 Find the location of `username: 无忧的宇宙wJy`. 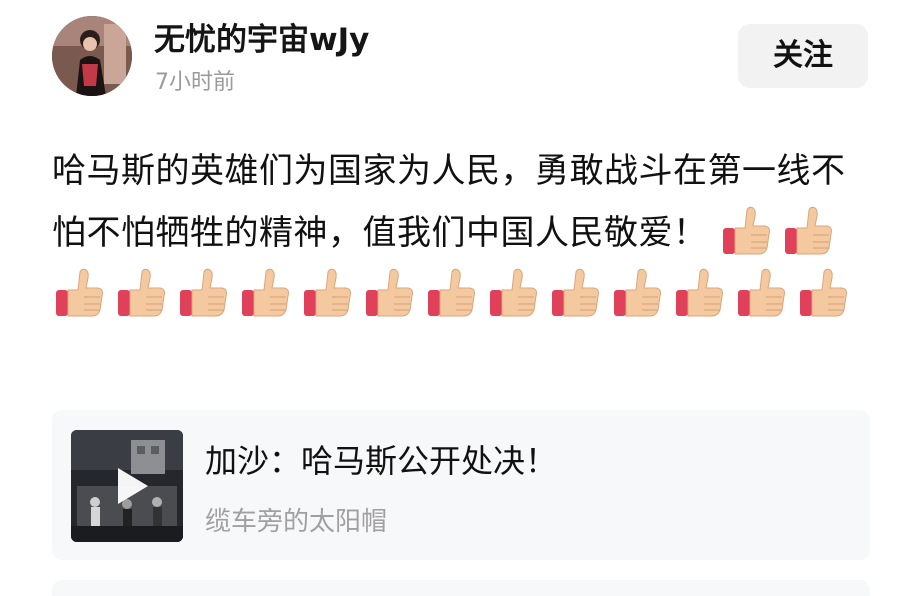

username: 无忧的宇宙wJy is located at coordinates (261, 40).